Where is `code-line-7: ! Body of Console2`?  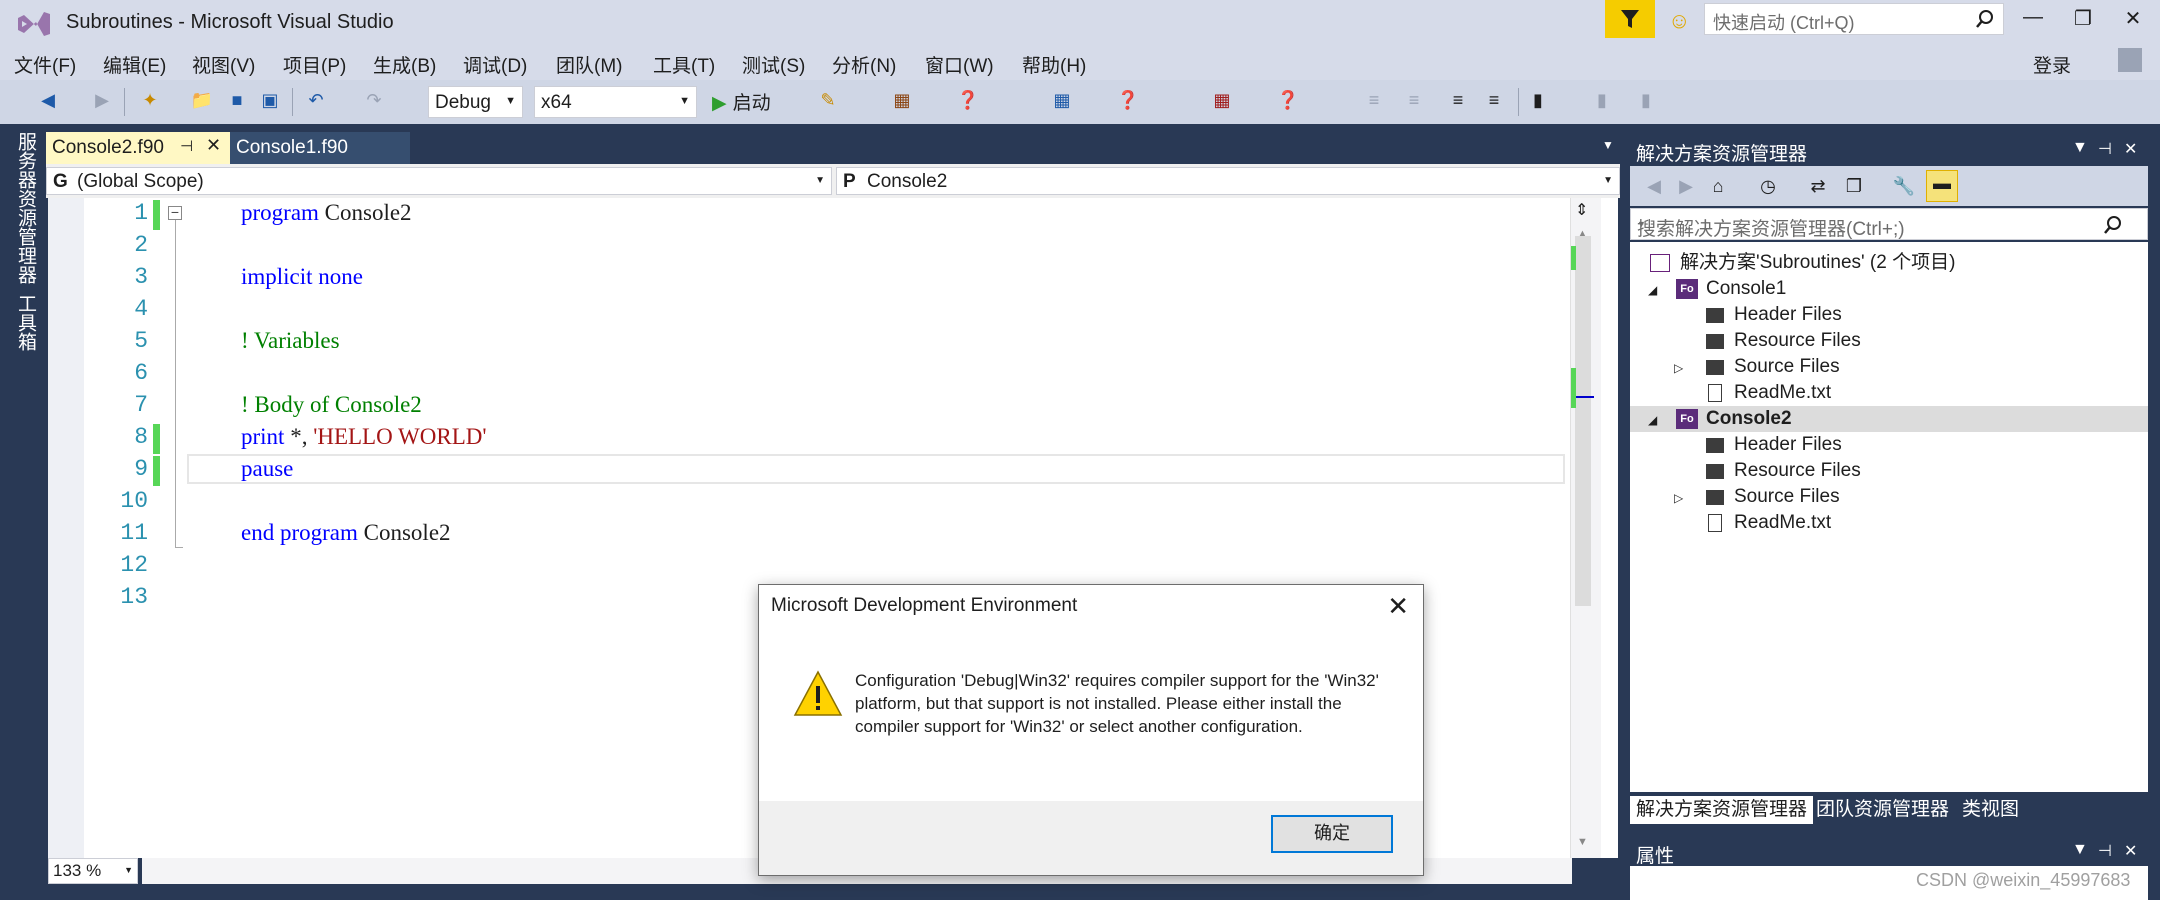
code-line-7: ! Body of Console2 is located at coordinates (331, 405).